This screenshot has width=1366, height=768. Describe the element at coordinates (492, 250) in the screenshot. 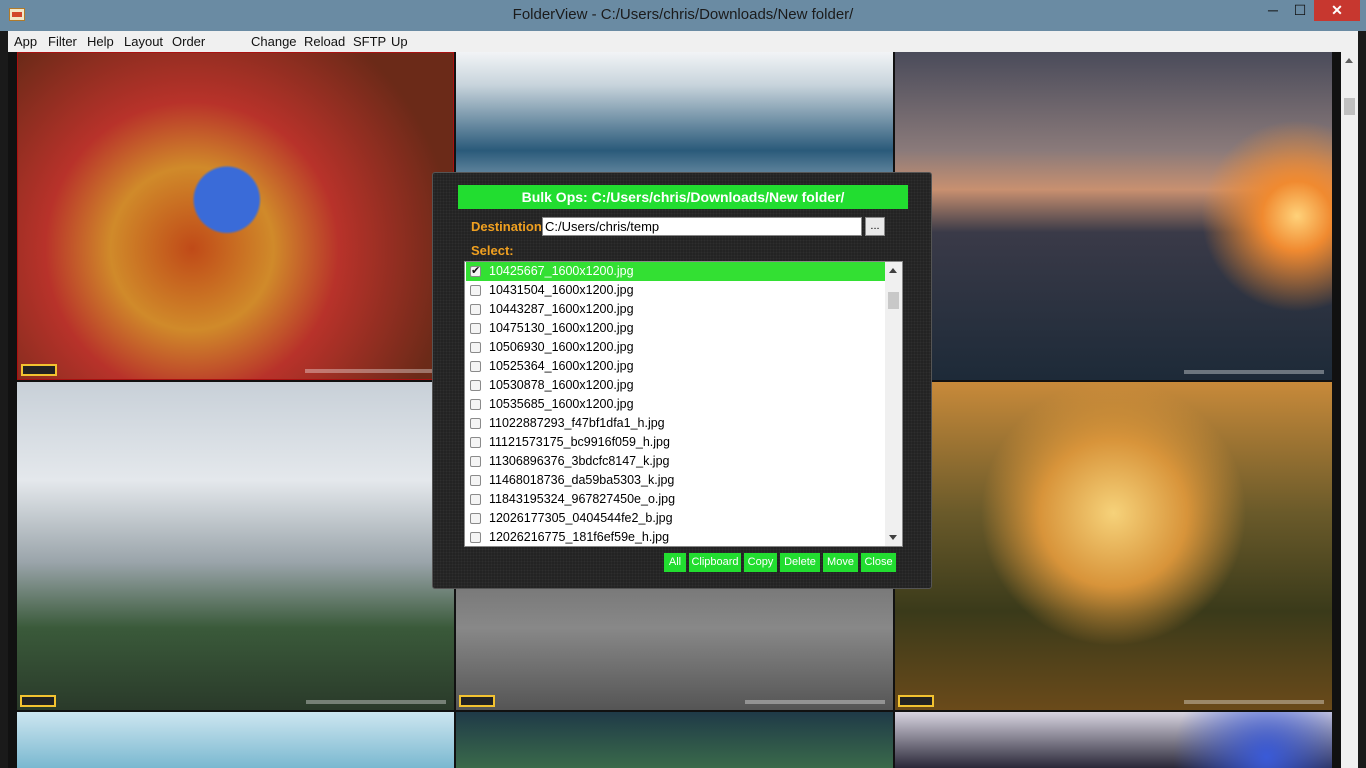

I see `select-label: Select:` at that location.